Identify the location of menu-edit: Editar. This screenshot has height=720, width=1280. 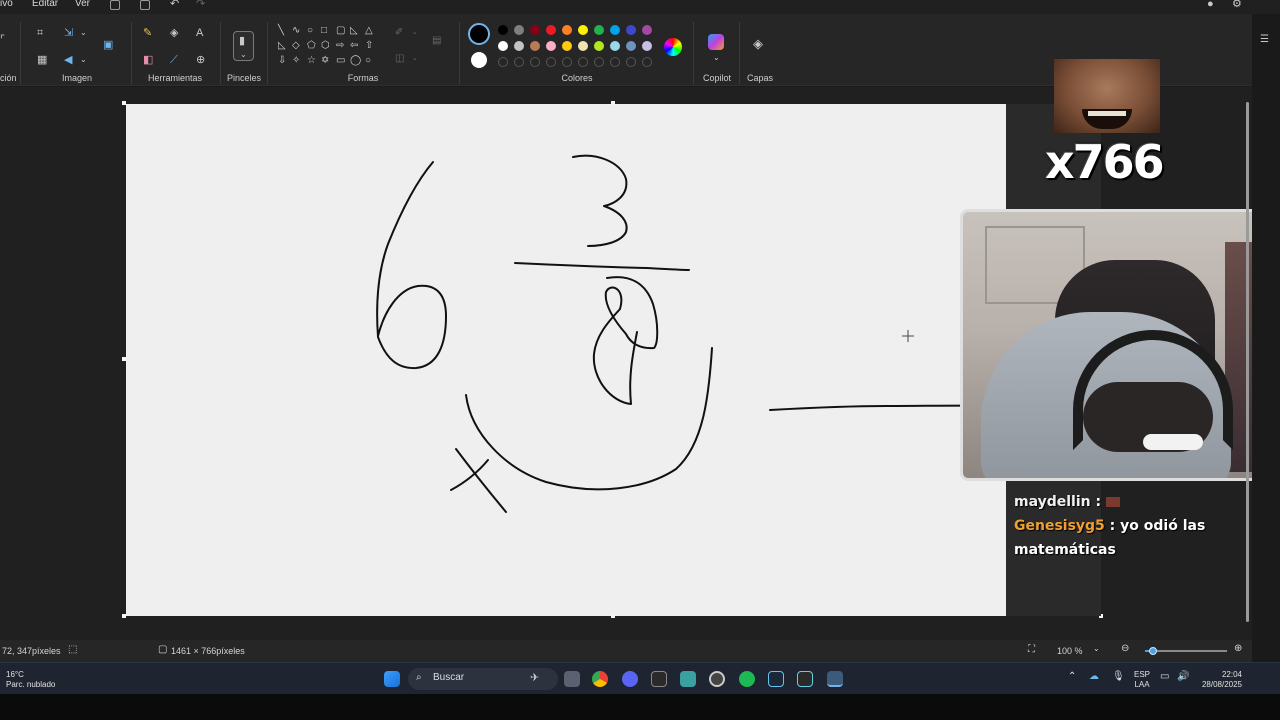
(45, 4).